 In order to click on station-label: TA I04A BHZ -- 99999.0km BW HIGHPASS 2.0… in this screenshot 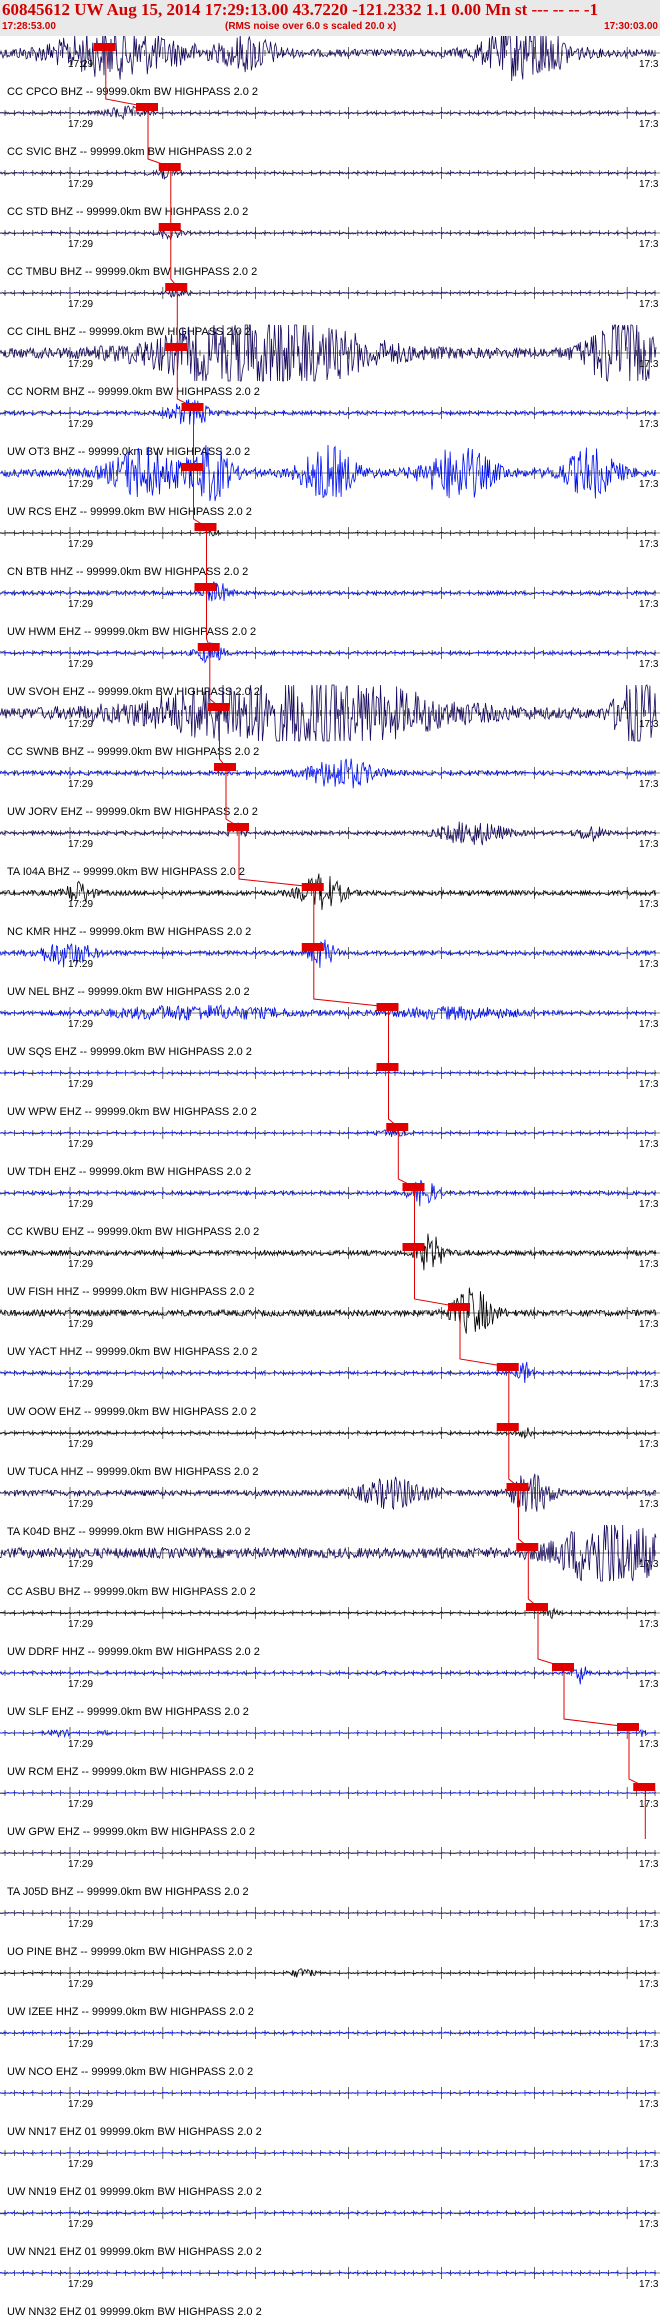, I will do `click(126, 872)`.